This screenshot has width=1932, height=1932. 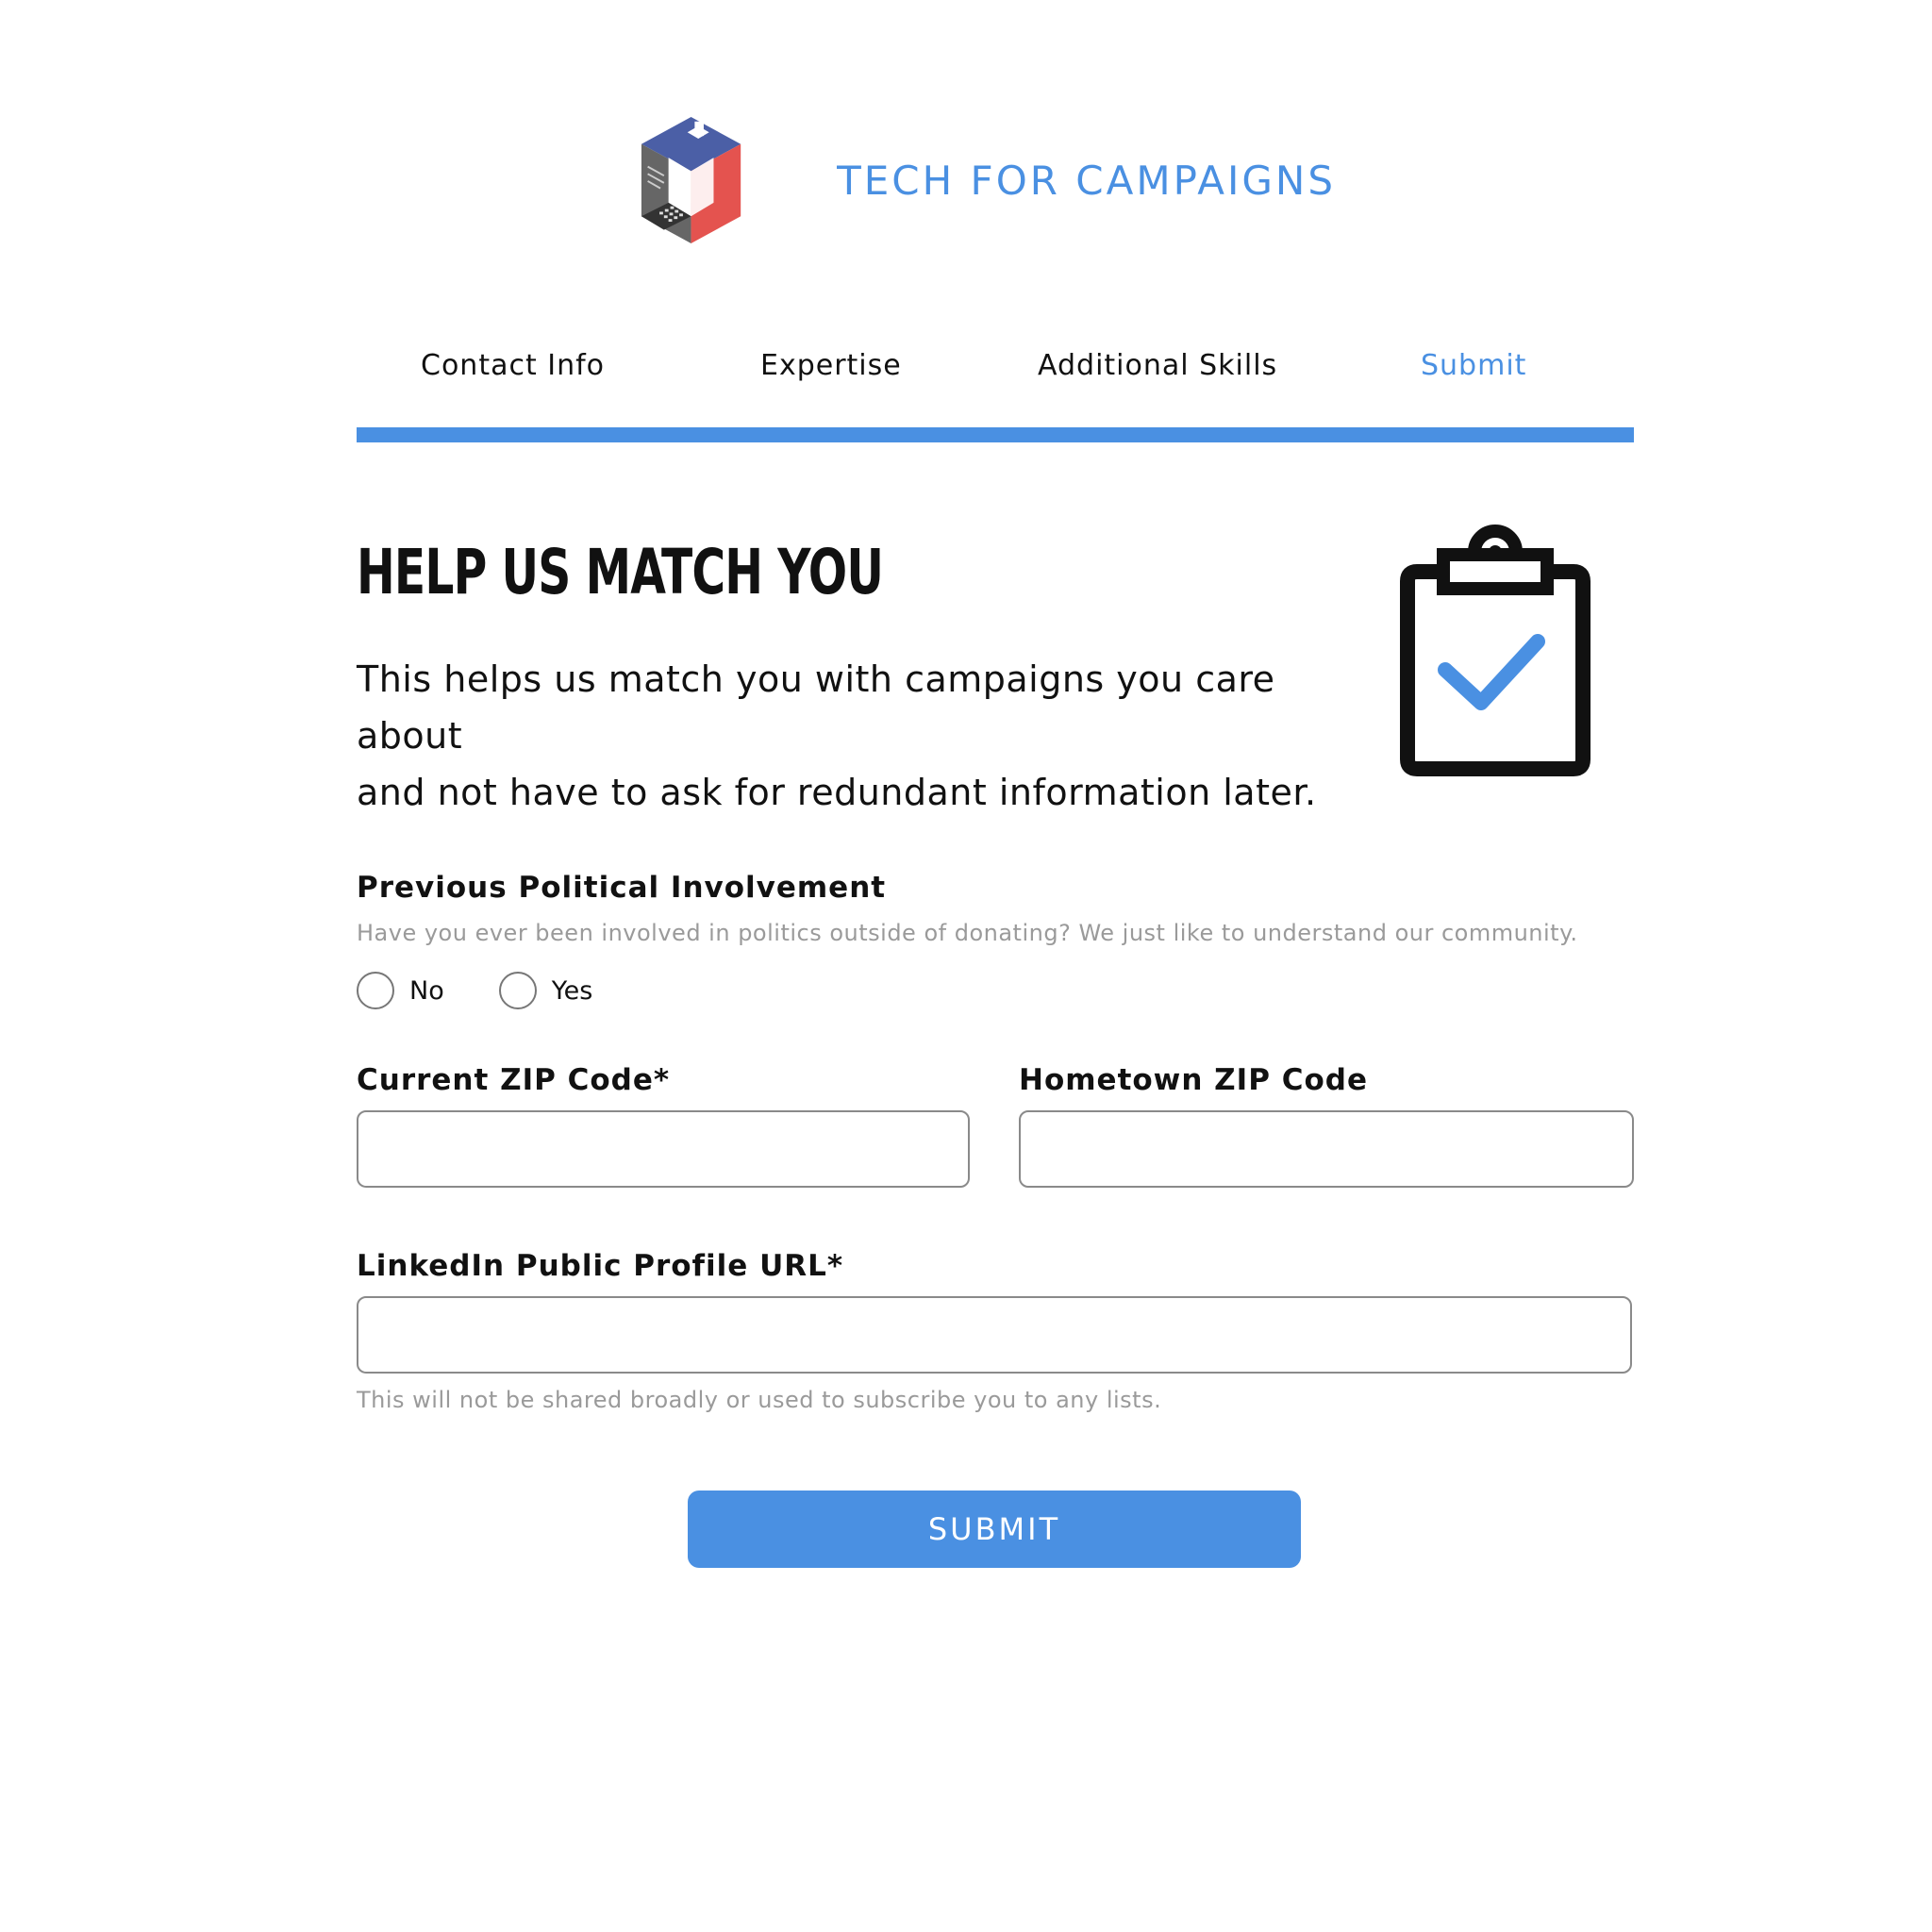 I want to click on radio-no-label: No, so click(x=426, y=991).